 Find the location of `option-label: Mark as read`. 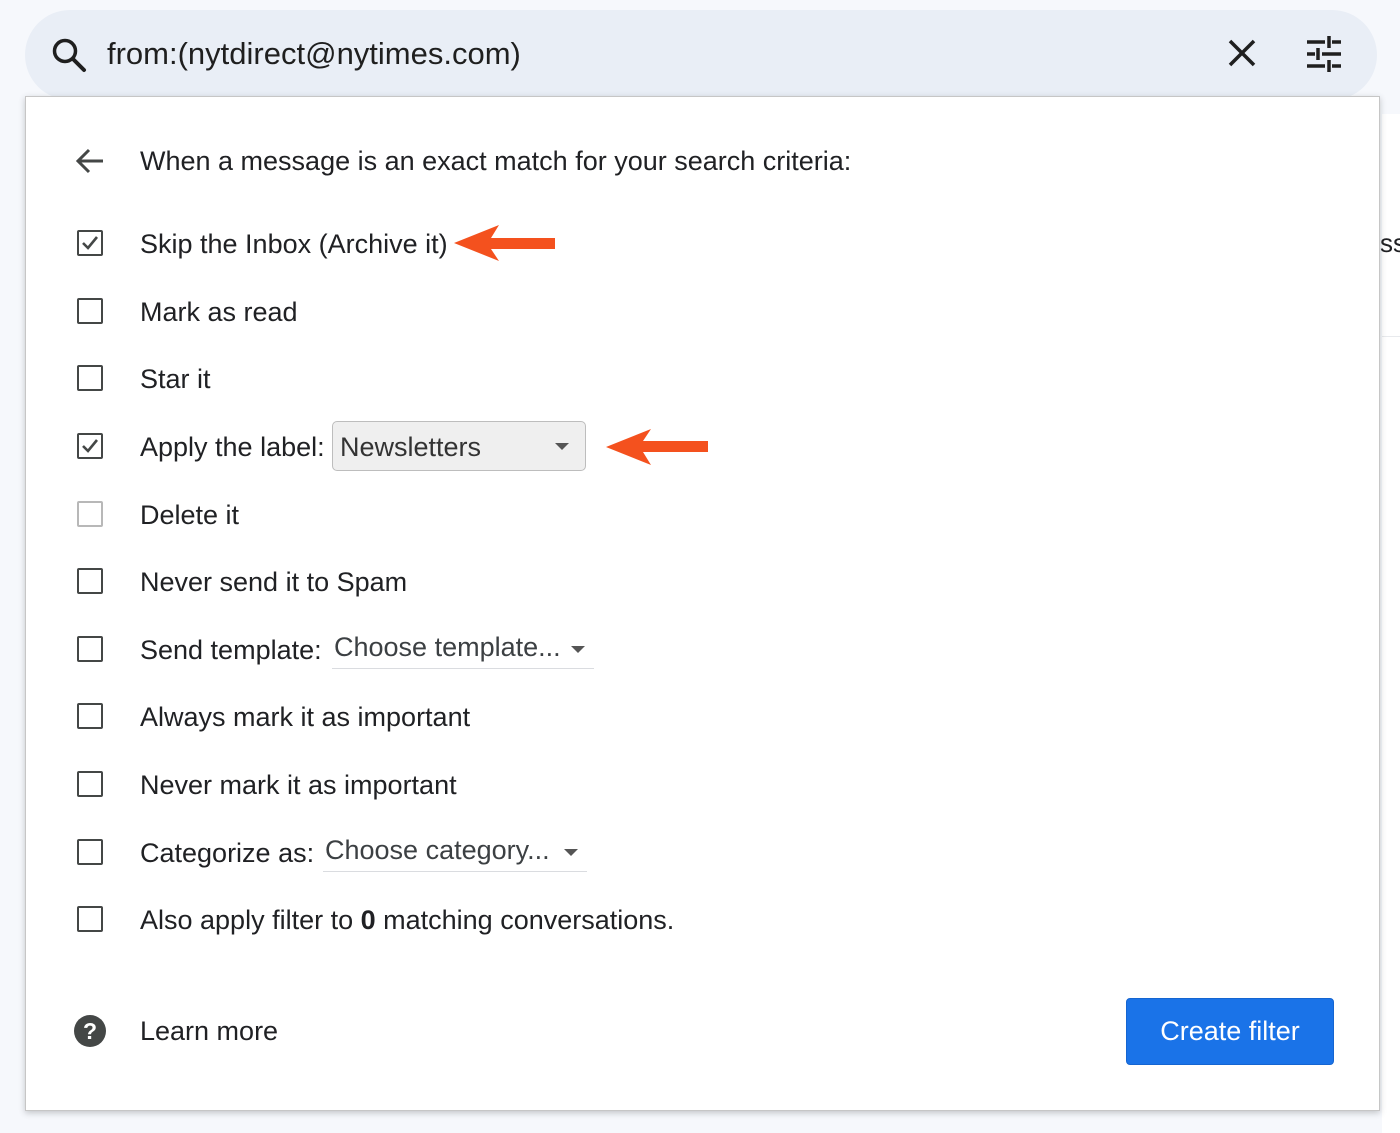

option-label: Mark as read is located at coordinates (219, 312).